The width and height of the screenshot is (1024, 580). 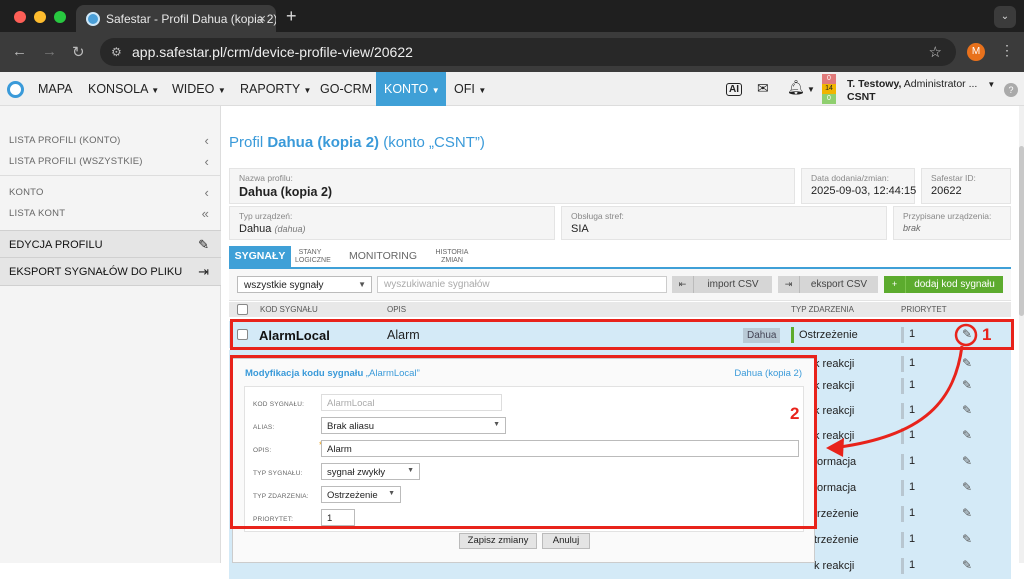 What do you see at coordinates (1021, 334) in the screenshot?
I see `page-scrollbar` at bounding box center [1021, 334].